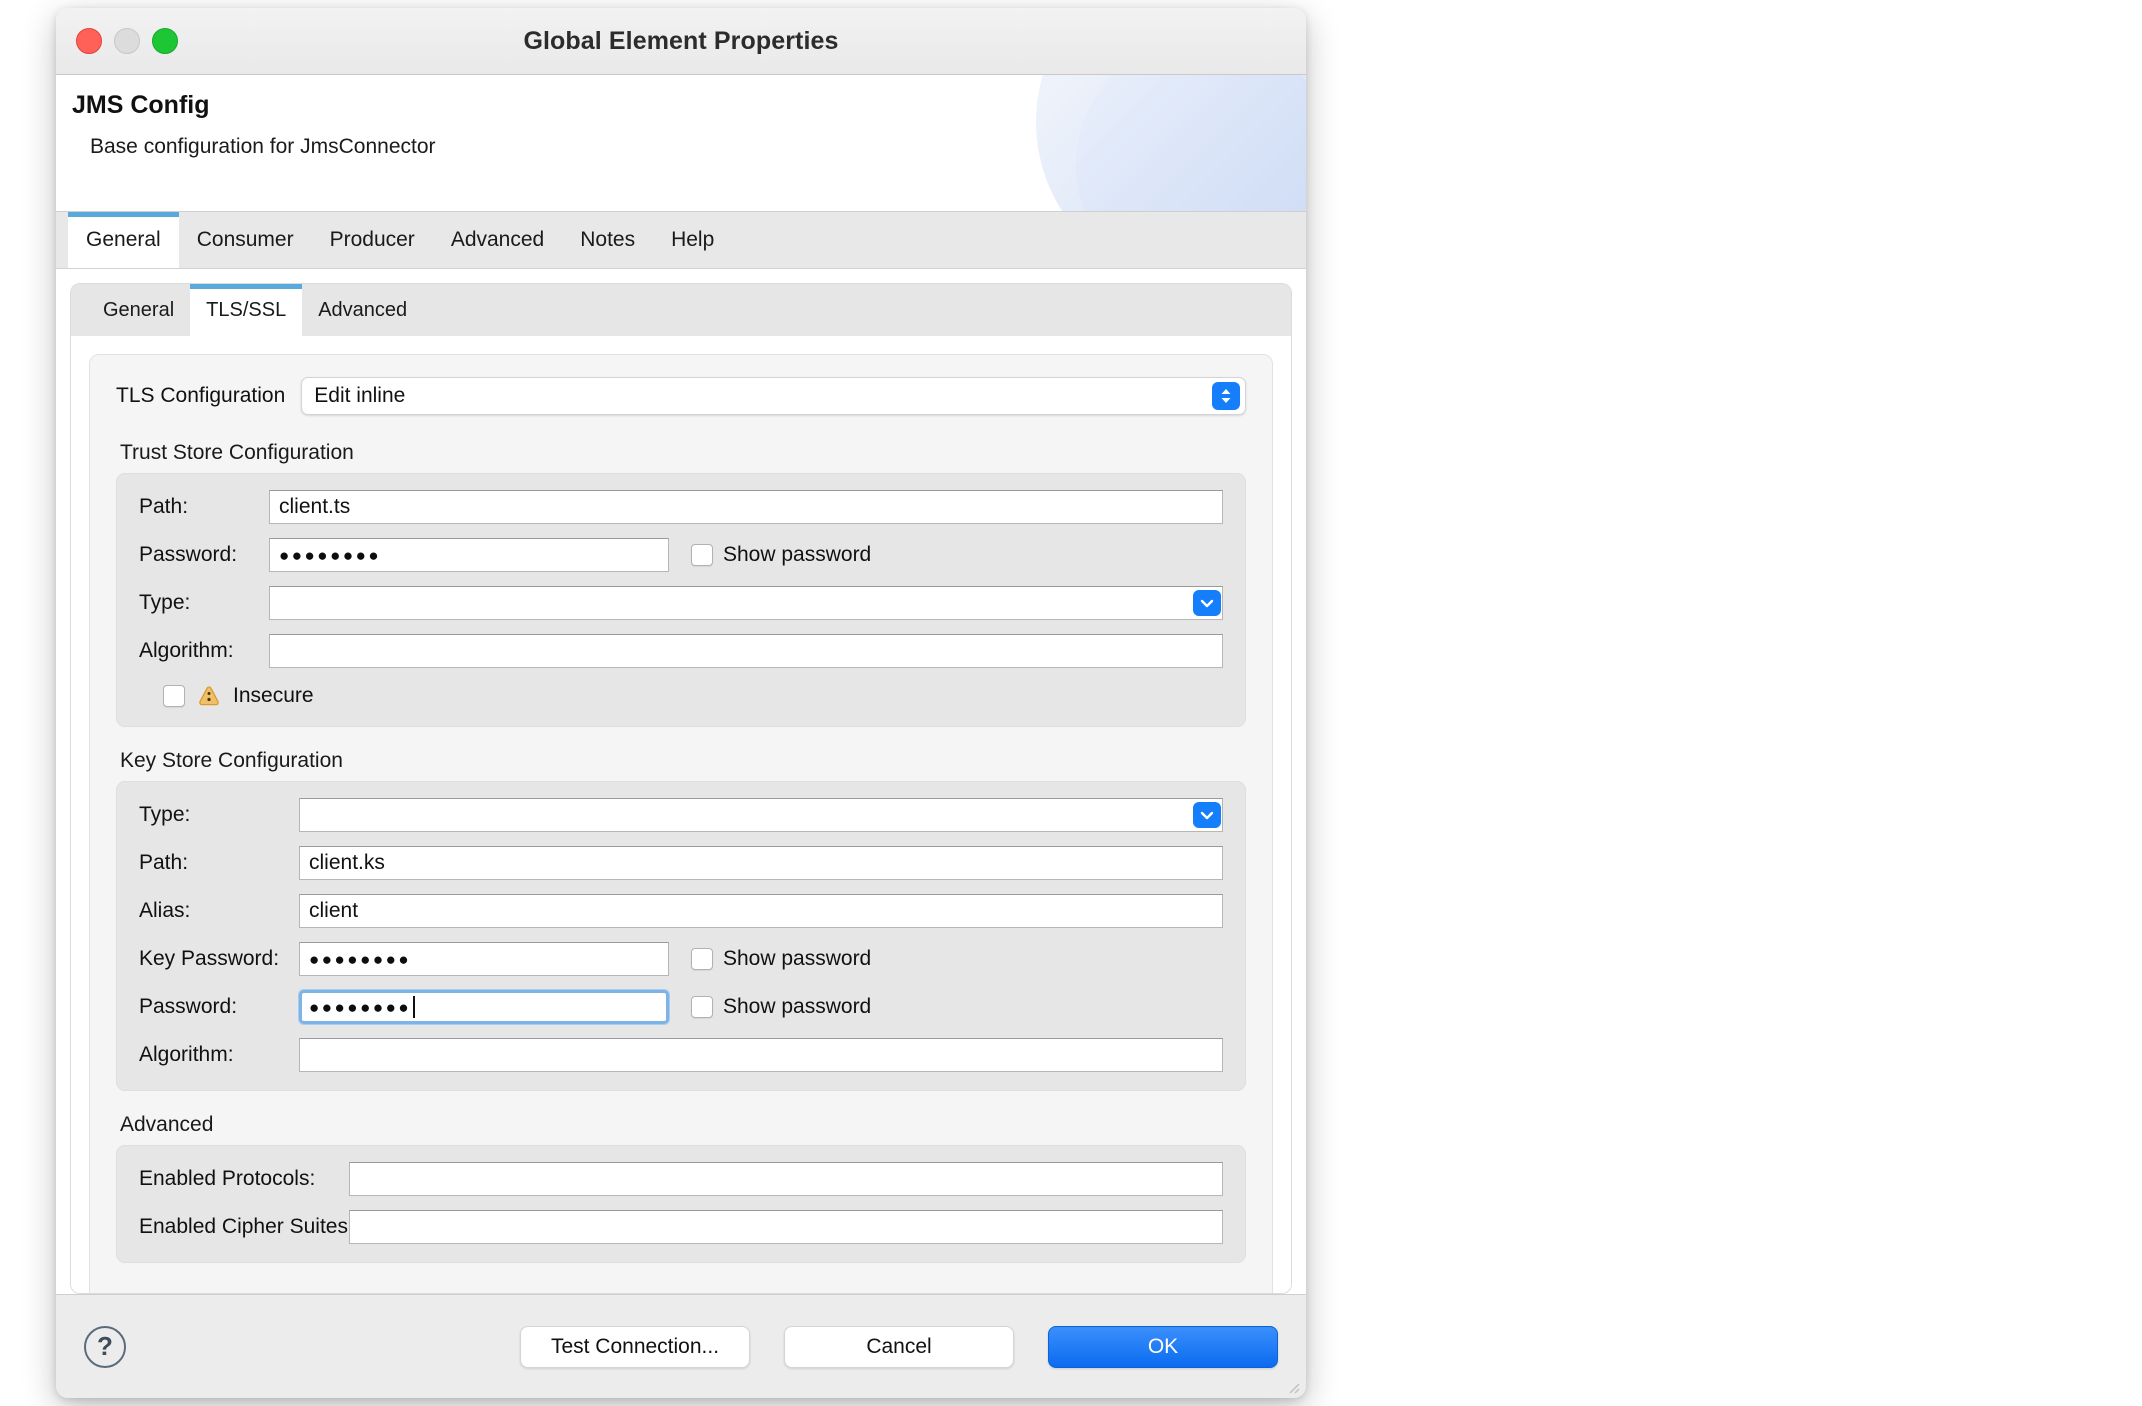 This screenshot has width=2142, height=1406. I want to click on window-title: Global Element Properties, so click(681, 40).